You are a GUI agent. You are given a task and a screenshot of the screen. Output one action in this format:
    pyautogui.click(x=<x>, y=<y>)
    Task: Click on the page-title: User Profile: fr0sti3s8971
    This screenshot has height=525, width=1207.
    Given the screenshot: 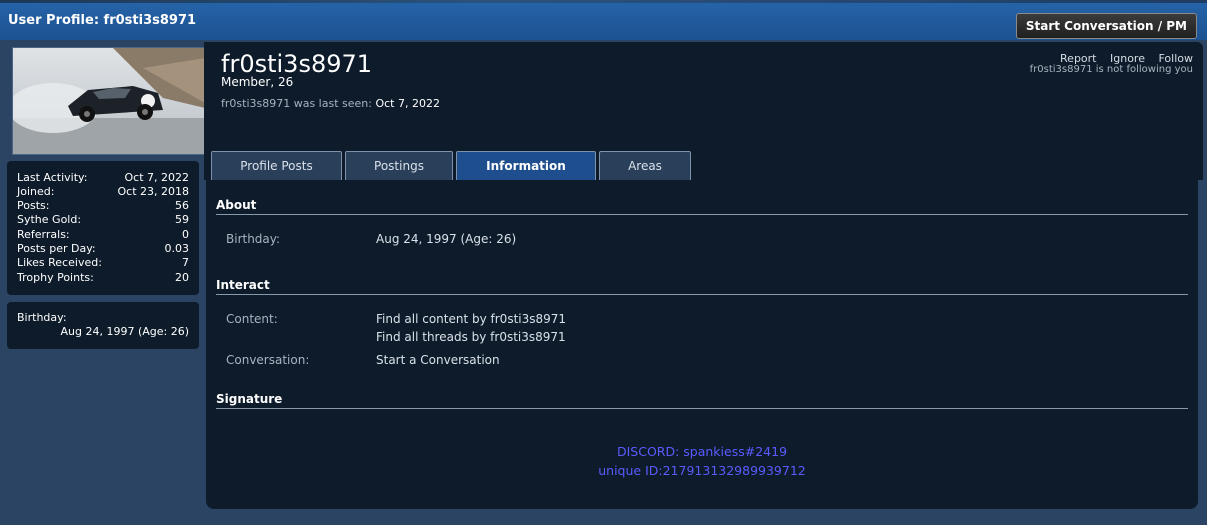 What is the action you would take?
    pyautogui.click(x=102, y=20)
    